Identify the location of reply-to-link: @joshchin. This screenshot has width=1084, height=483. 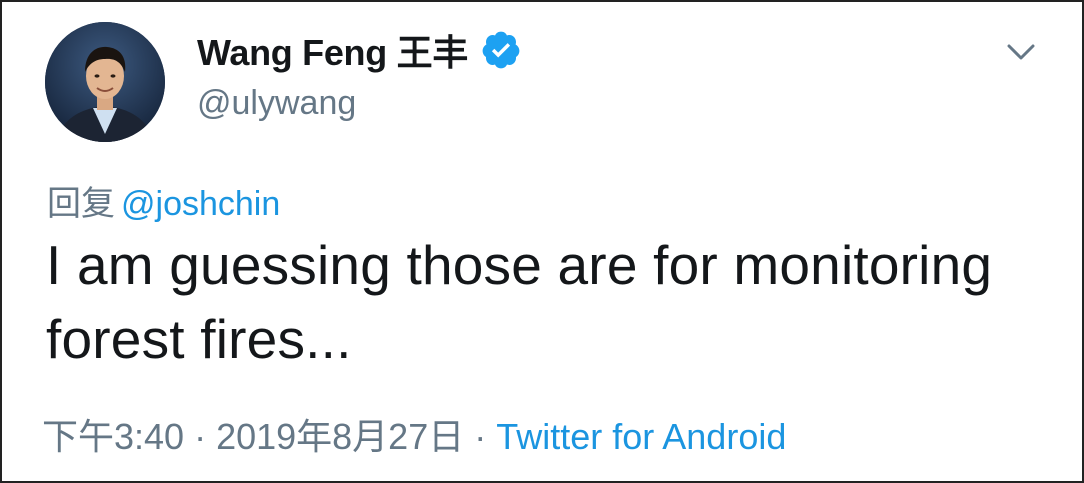
(200, 204).